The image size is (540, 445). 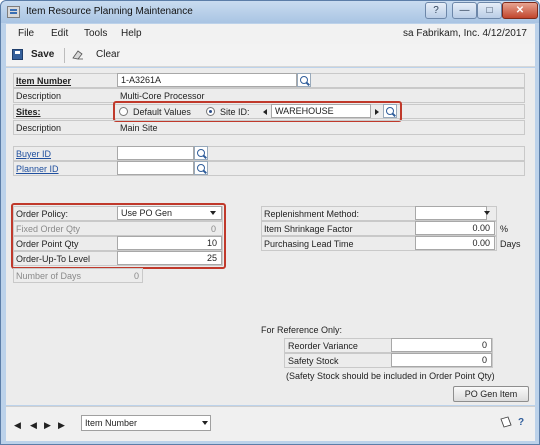 I want to click on minimize-icon: —, so click(x=464, y=10).